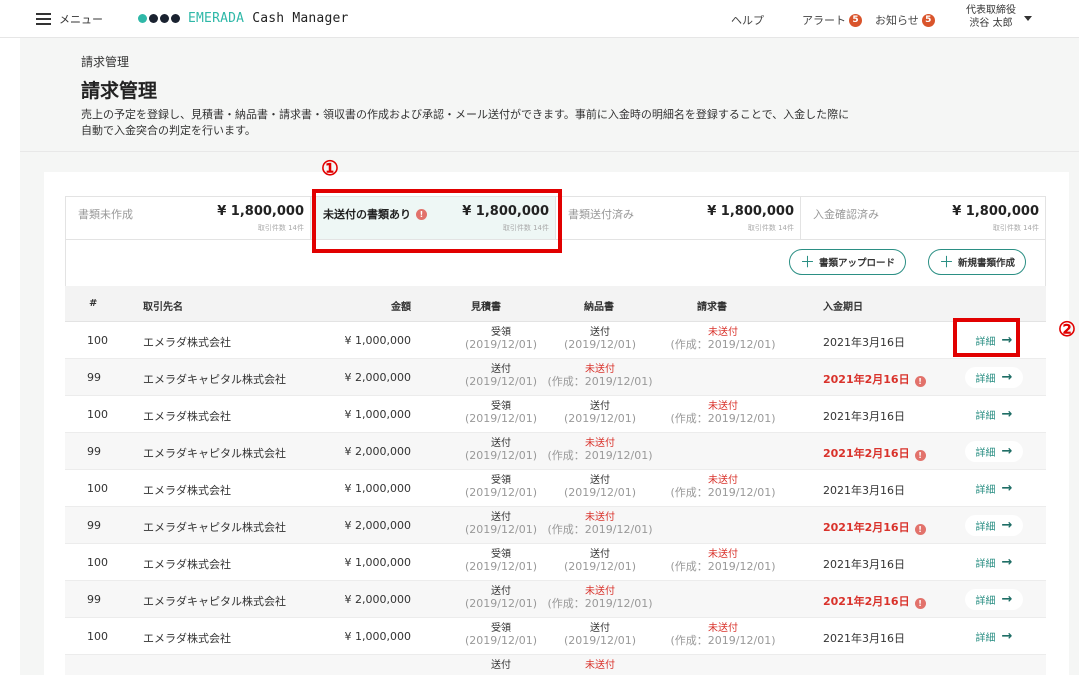  Describe the element at coordinates (1028, 18) in the screenshot. I see `chevron-down-icon` at that location.